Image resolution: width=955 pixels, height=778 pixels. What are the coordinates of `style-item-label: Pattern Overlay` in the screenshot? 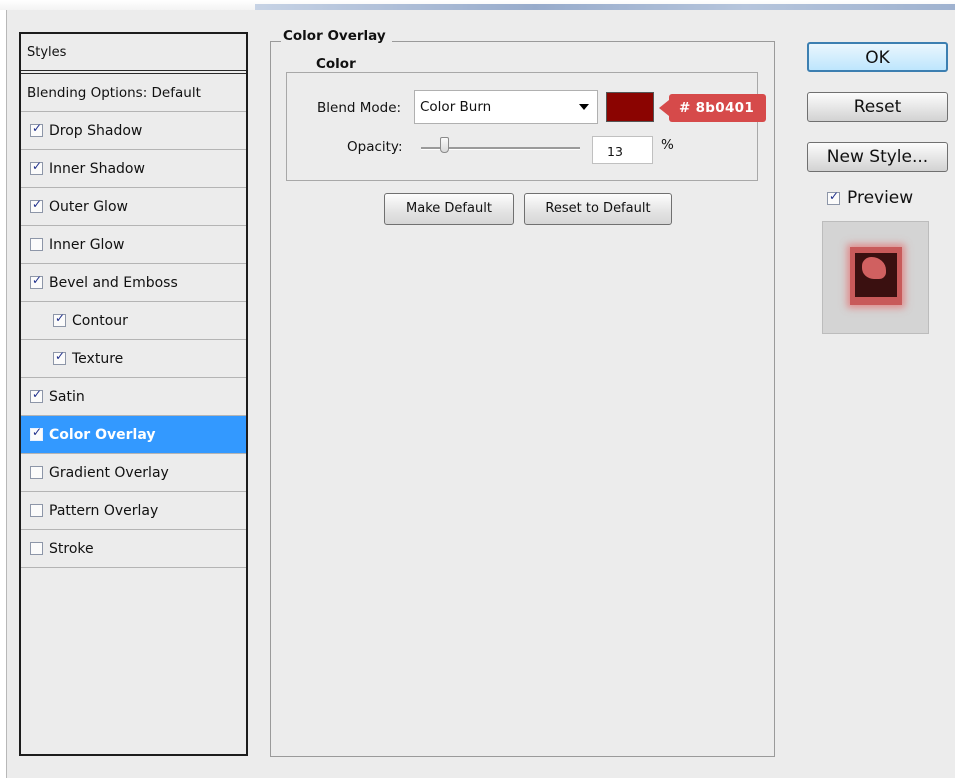 It's located at (104, 510).